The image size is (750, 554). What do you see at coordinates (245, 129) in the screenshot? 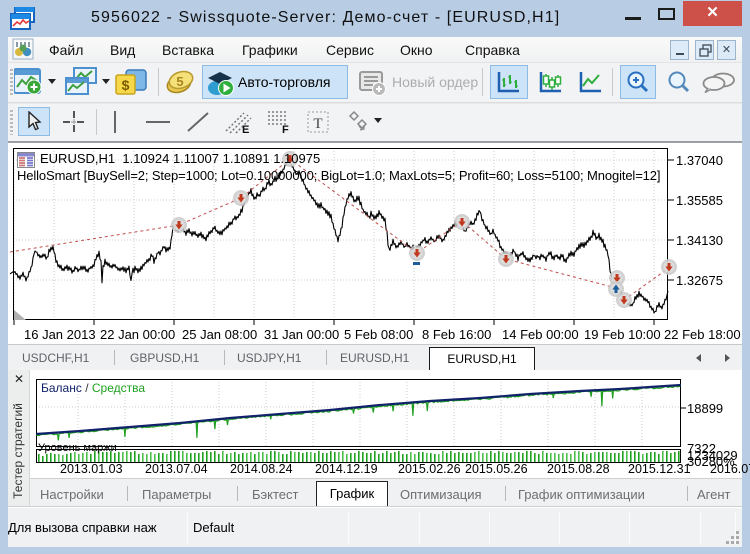
I see `svg-text: E` at bounding box center [245, 129].